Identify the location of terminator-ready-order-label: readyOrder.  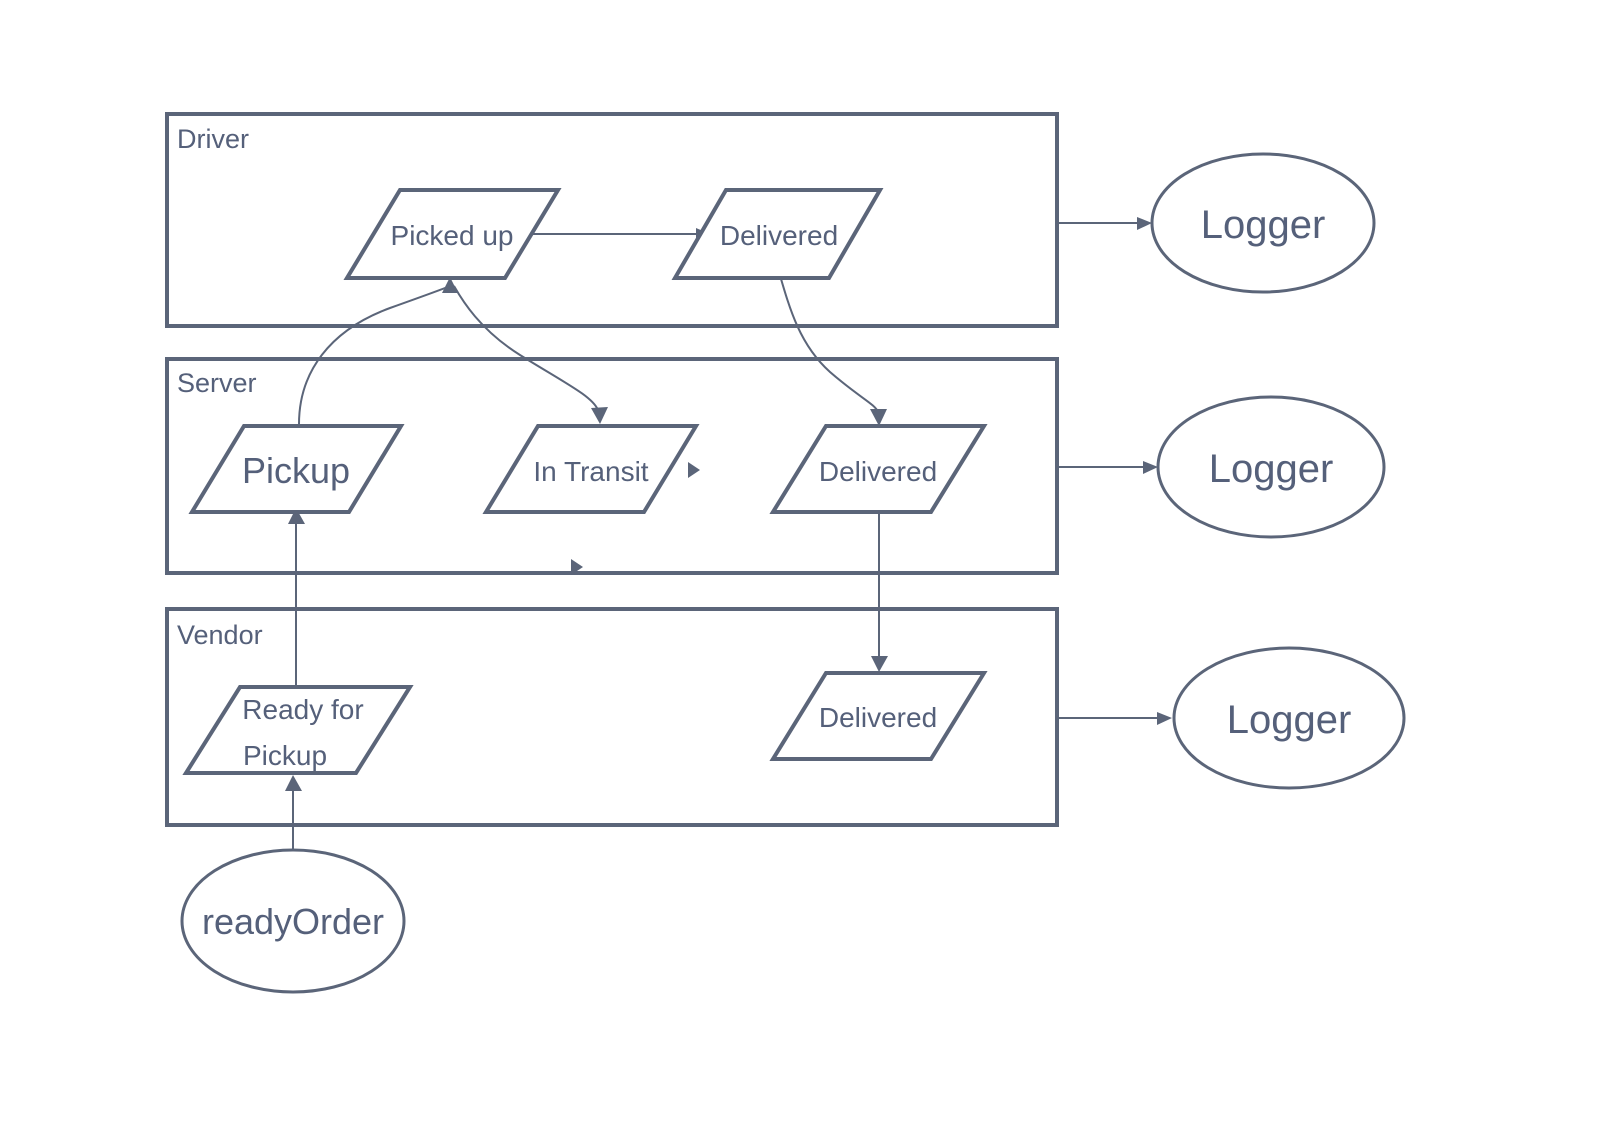
(293, 921).